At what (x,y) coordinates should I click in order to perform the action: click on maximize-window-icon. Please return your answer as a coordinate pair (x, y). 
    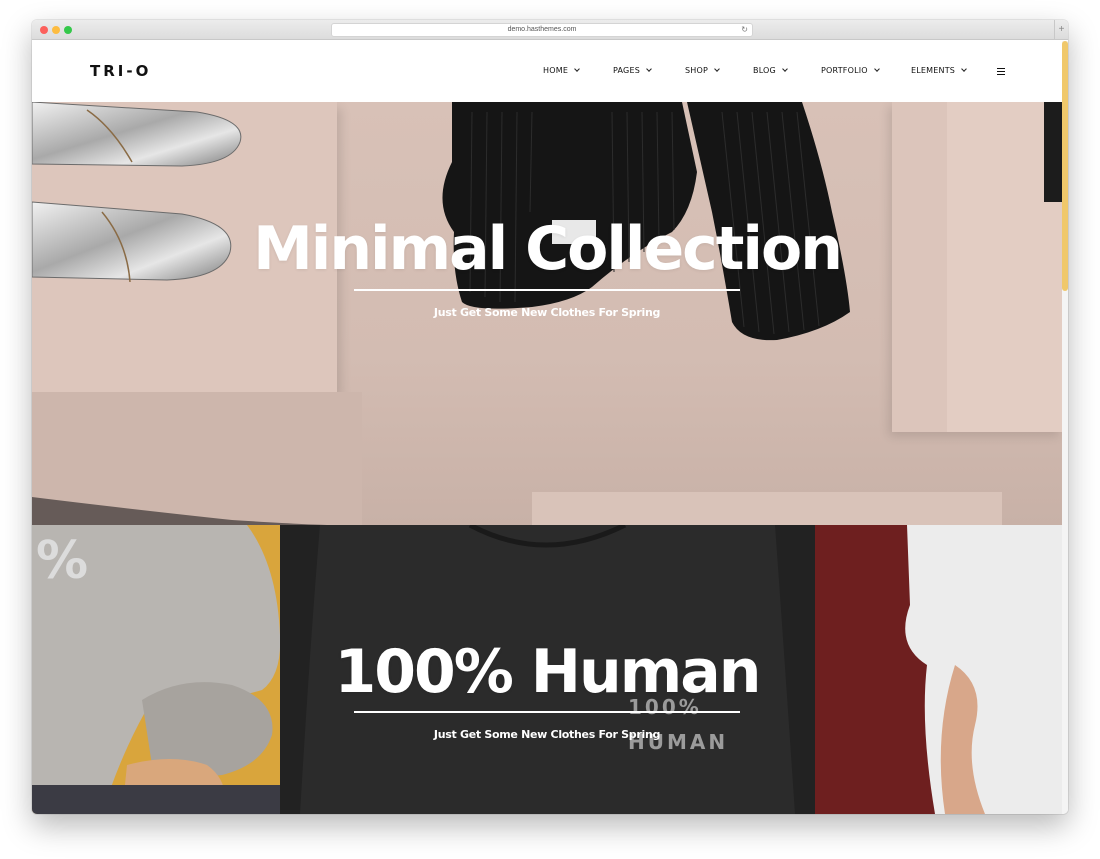
    Looking at the image, I should click on (68, 30).